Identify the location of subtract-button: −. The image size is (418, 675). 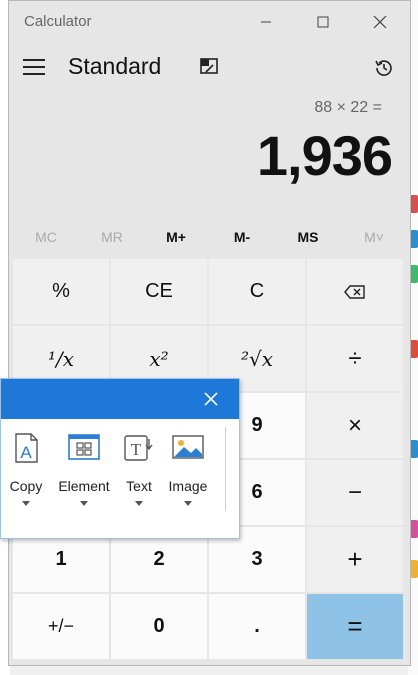
(355, 492).